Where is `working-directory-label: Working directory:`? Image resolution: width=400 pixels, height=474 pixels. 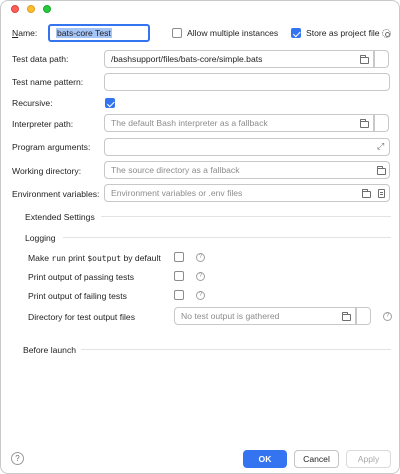 working-directory-label: Working directory: is located at coordinates (47, 171).